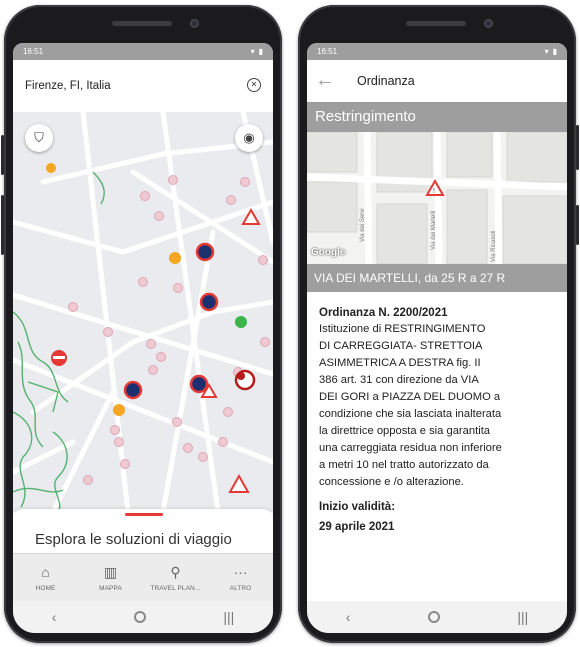  What do you see at coordinates (437, 117) in the screenshot?
I see `section-header: Restringimento` at bounding box center [437, 117].